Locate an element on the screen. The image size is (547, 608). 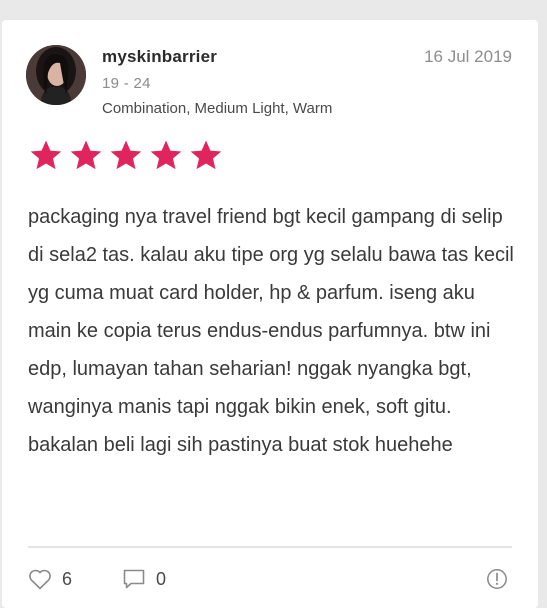
skin-profile: Combination, Medium Light, Warm is located at coordinates (217, 108).